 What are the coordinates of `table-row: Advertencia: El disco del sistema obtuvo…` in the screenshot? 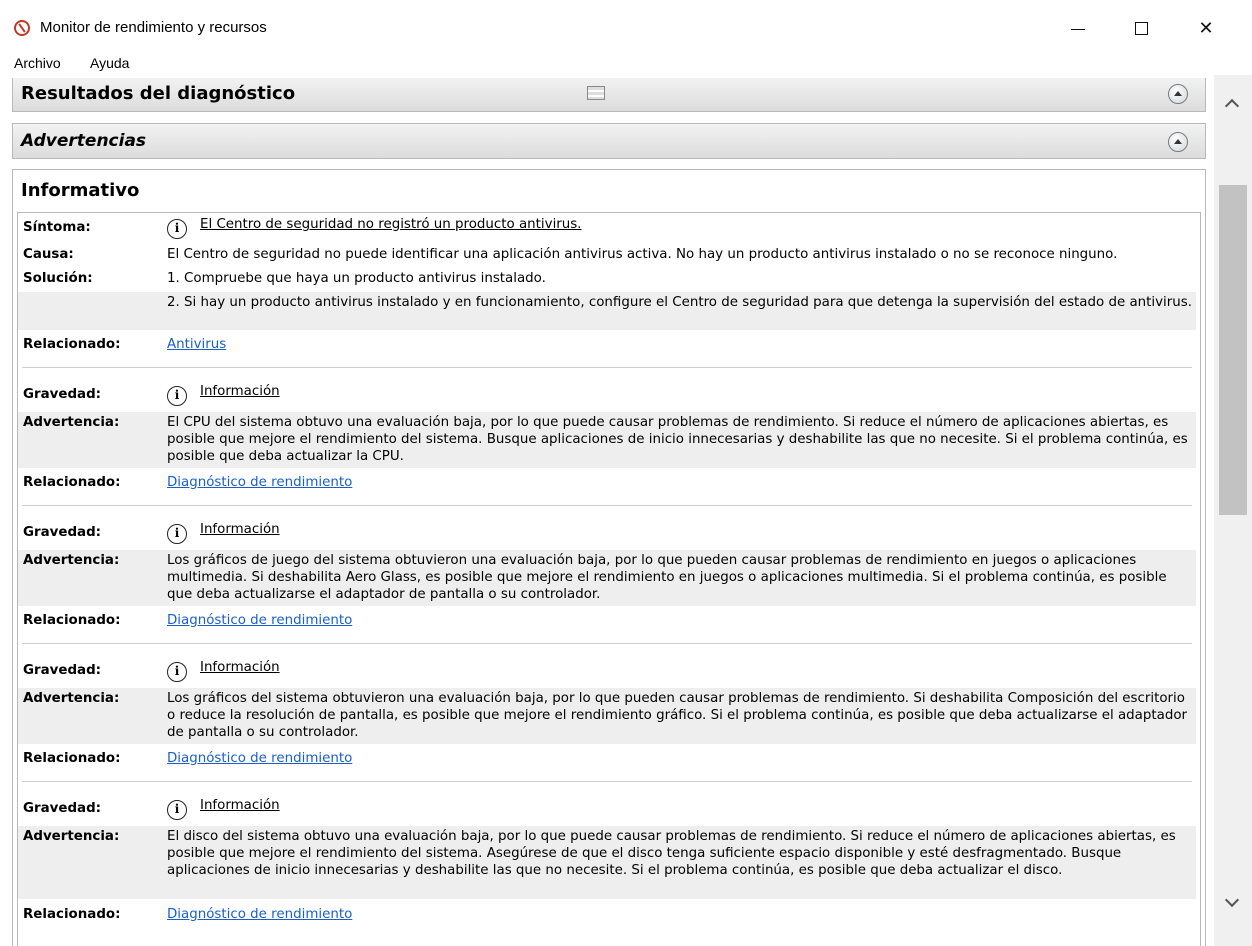 It's located at (607, 862).